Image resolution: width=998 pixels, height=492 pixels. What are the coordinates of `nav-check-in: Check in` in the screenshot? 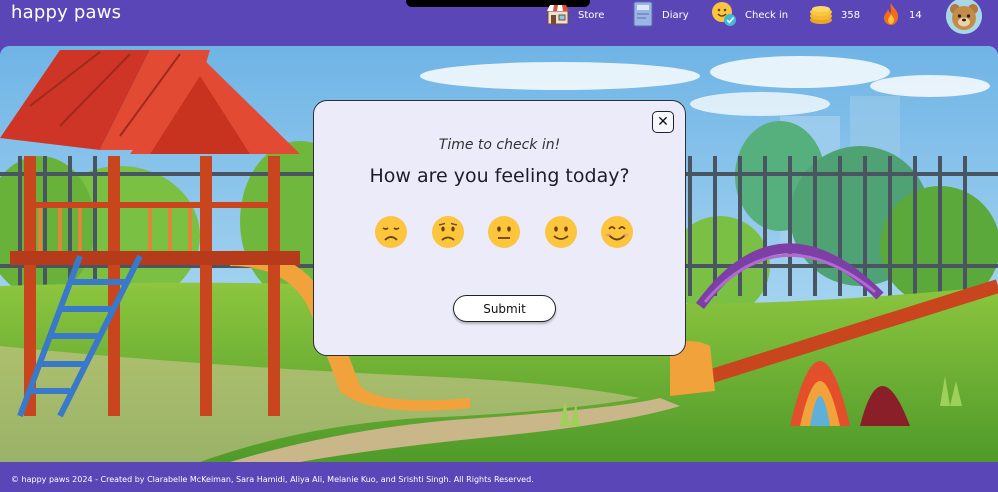 It's located at (749, 15).